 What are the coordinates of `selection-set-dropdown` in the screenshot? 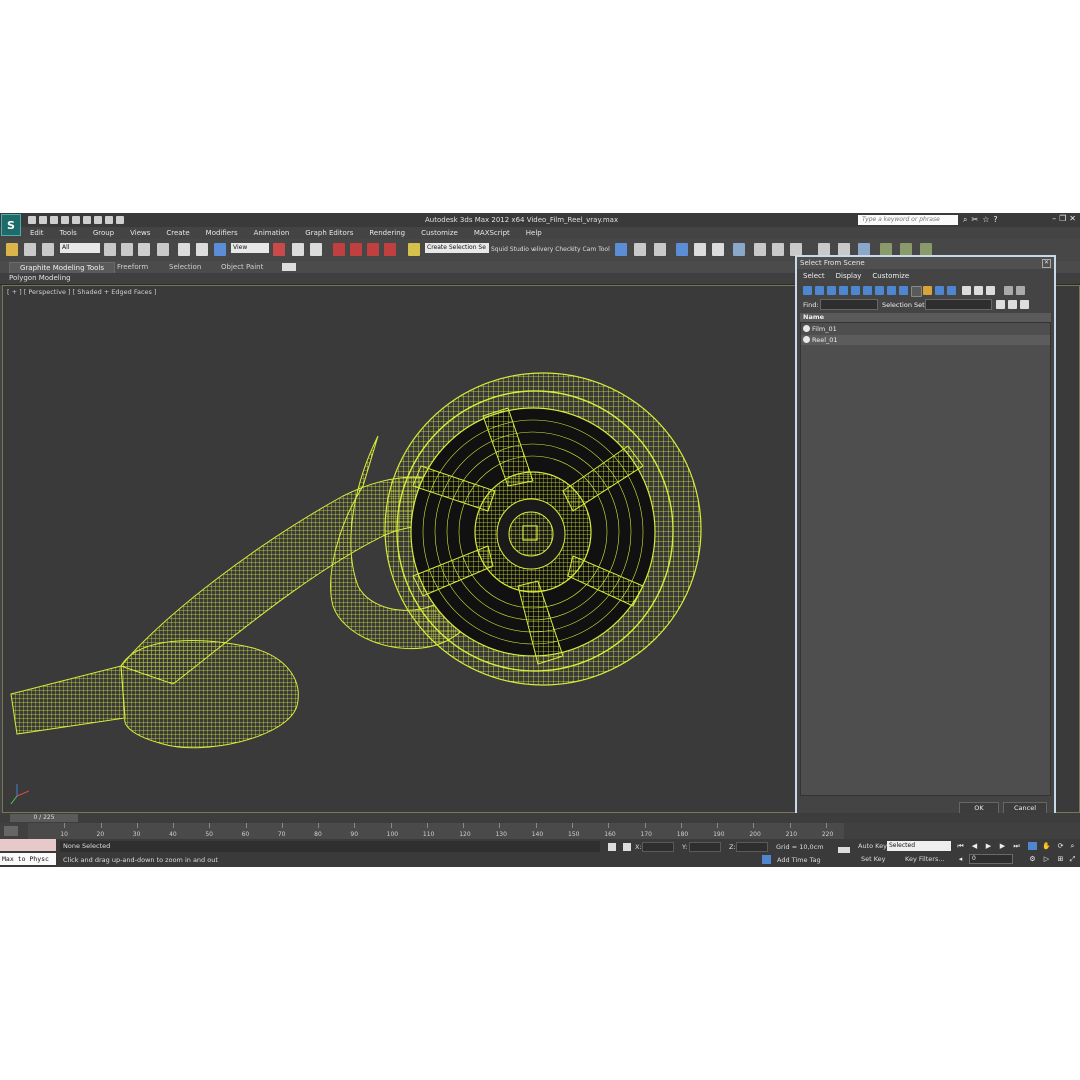 It's located at (958, 304).